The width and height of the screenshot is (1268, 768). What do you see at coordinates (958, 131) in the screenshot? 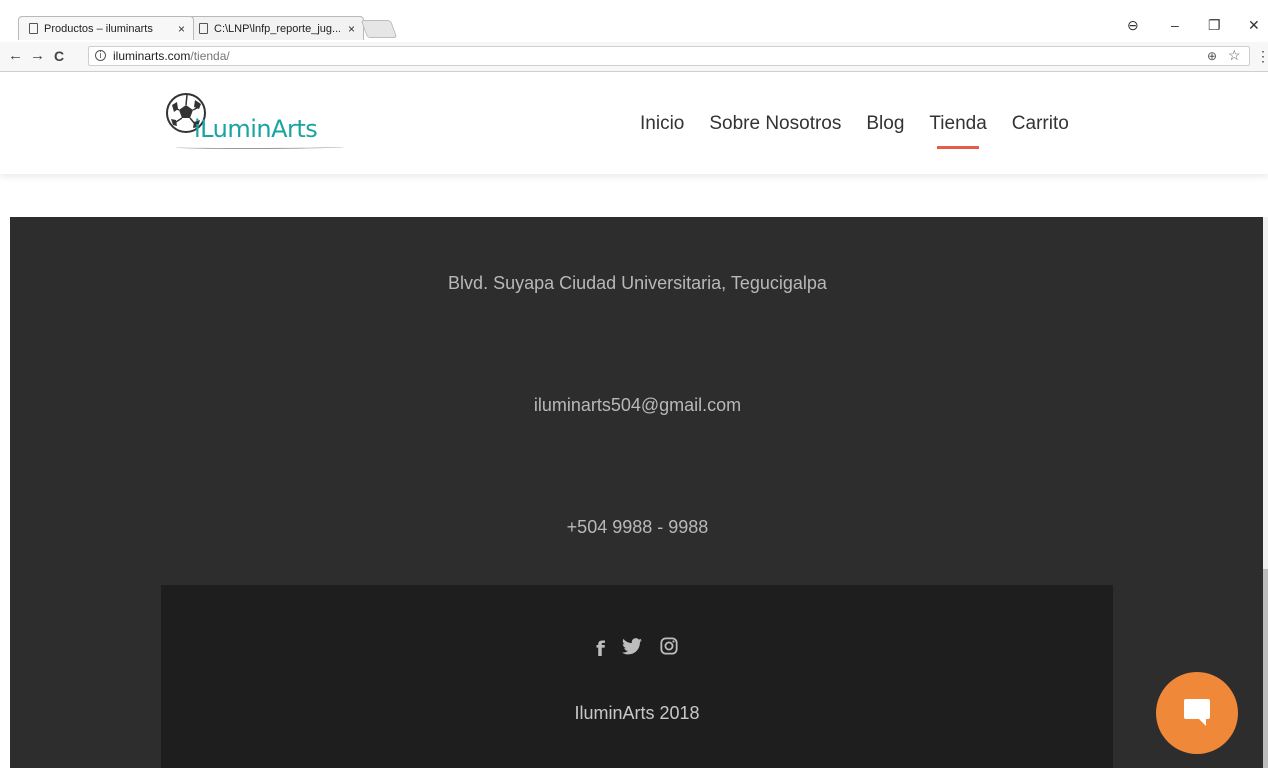
I see `nav-tienda: Tienda` at bounding box center [958, 131].